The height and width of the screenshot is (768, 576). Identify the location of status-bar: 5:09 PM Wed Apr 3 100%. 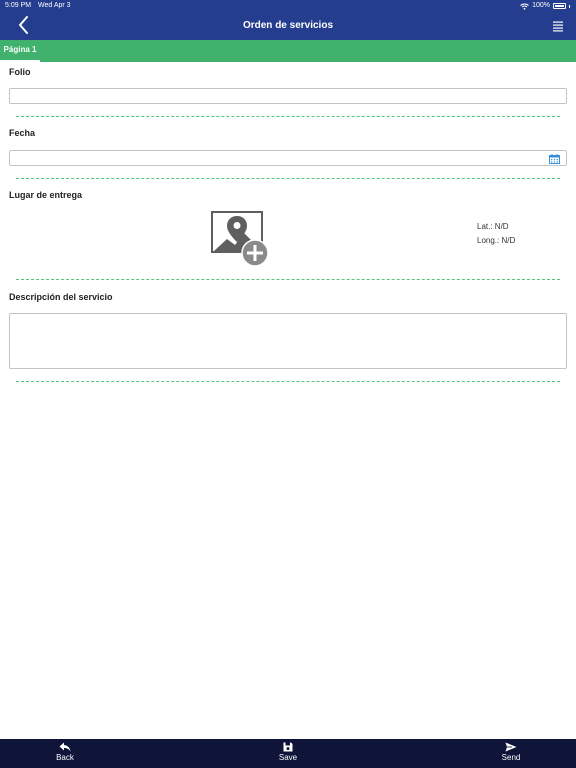
(288, 6).